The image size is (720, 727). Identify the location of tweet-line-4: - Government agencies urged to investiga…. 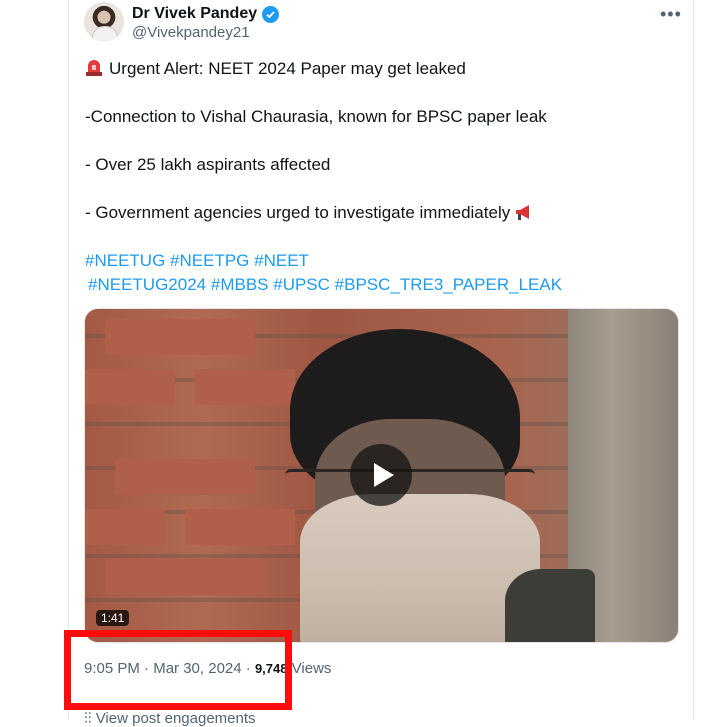
(309, 213).